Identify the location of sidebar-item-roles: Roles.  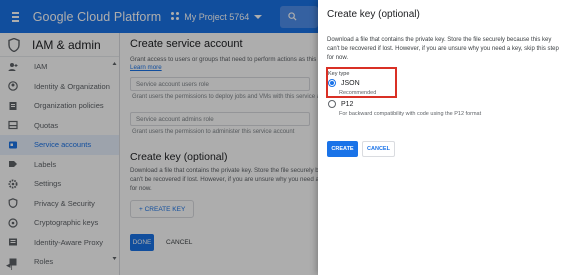
(59, 262).